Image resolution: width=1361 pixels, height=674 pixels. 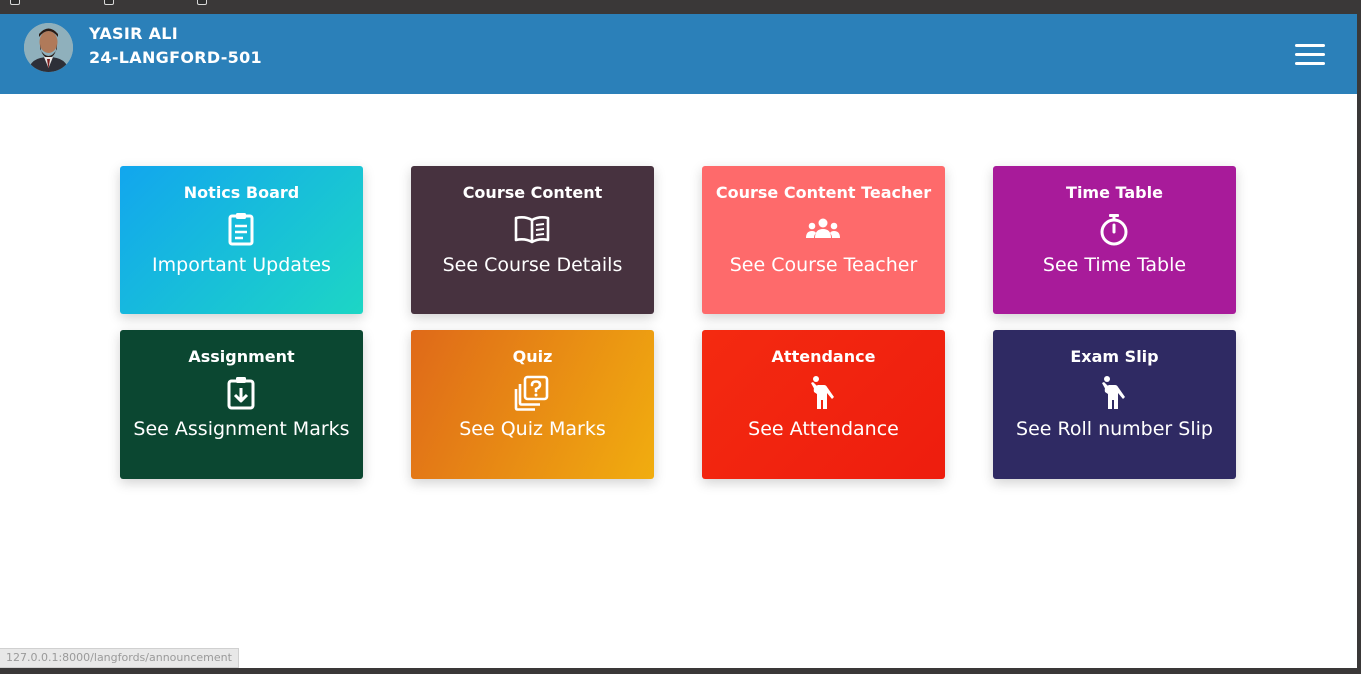 What do you see at coordinates (823, 356) in the screenshot?
I see `card-title: Attendance` at bounding box center [823, 356].